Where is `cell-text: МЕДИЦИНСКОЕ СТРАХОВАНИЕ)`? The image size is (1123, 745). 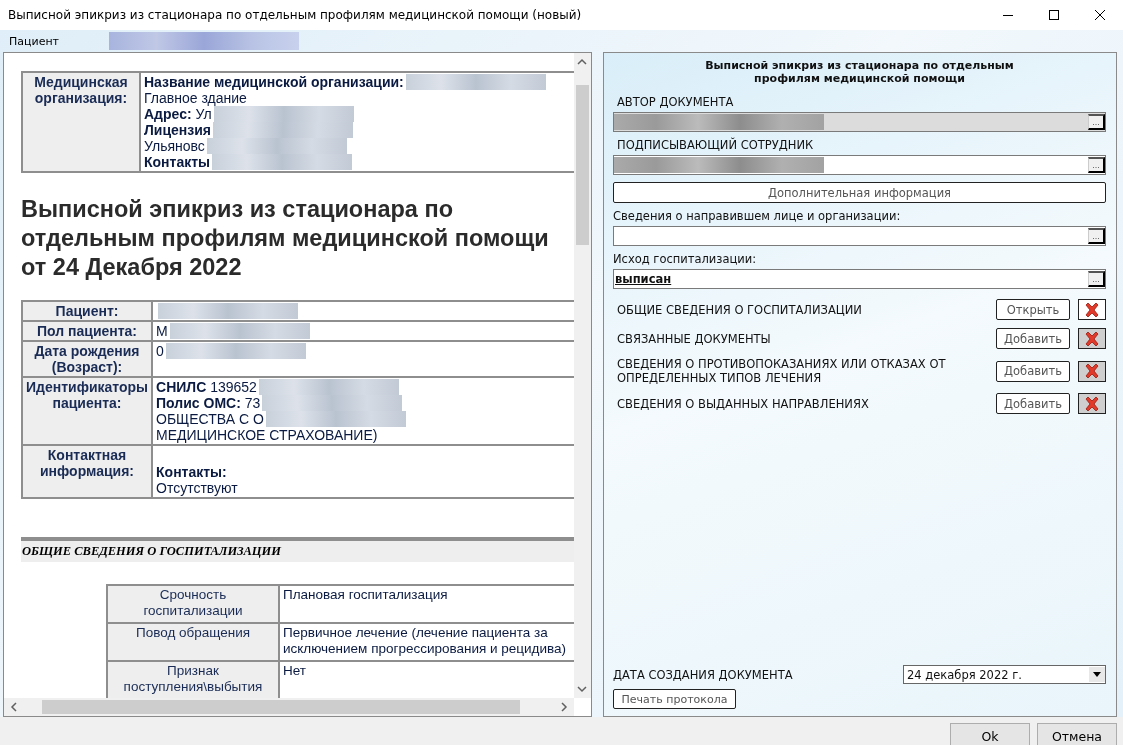
cell-text: МЕДИЦИНСКОЕ СТРАХОВАНИЕ) is located at coordinates (267, 435).